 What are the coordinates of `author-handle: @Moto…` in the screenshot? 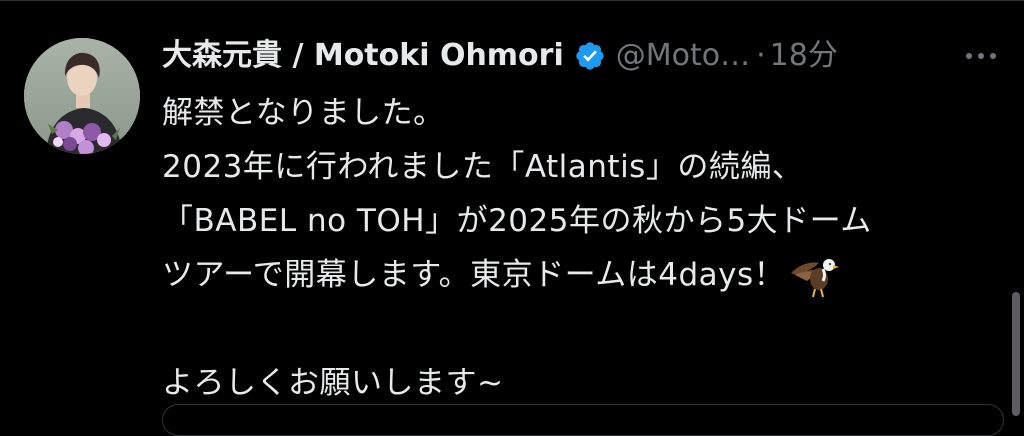 It's located at (683, 56).